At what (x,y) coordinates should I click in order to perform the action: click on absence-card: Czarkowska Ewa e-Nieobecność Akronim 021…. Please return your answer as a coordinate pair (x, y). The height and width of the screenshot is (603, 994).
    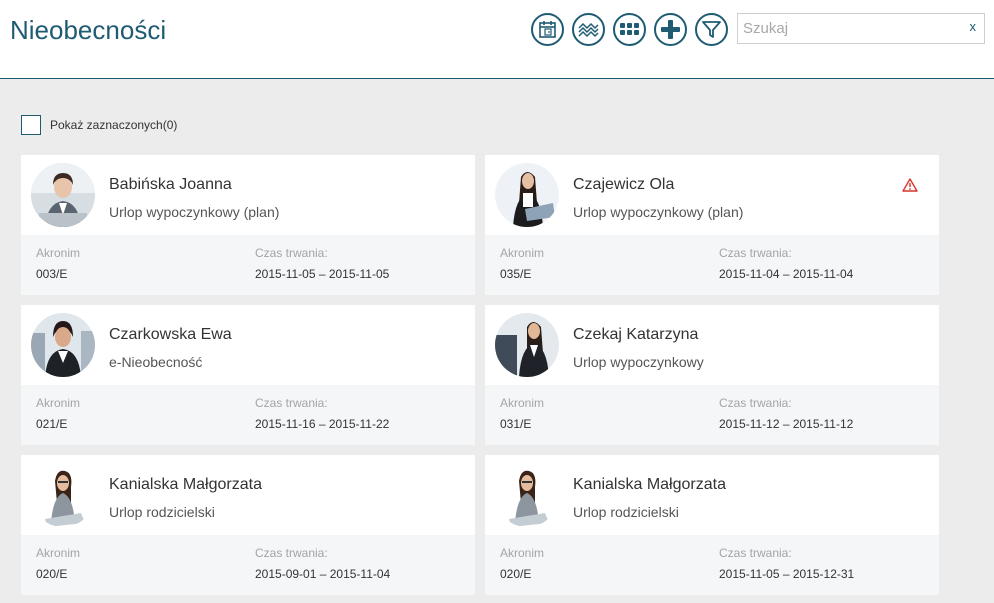
    Looking at the image, I should click on (248, 375).